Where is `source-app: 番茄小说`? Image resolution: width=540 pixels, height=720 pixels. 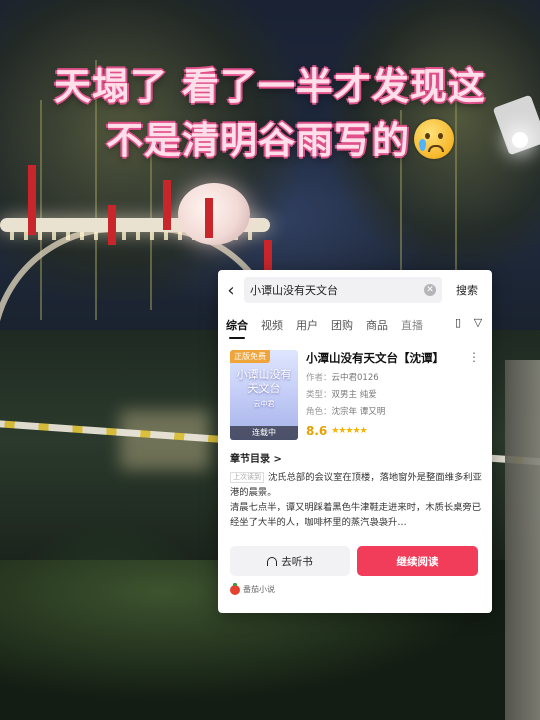 source-app: 番茄小说 is located at coordinates (252, 588).